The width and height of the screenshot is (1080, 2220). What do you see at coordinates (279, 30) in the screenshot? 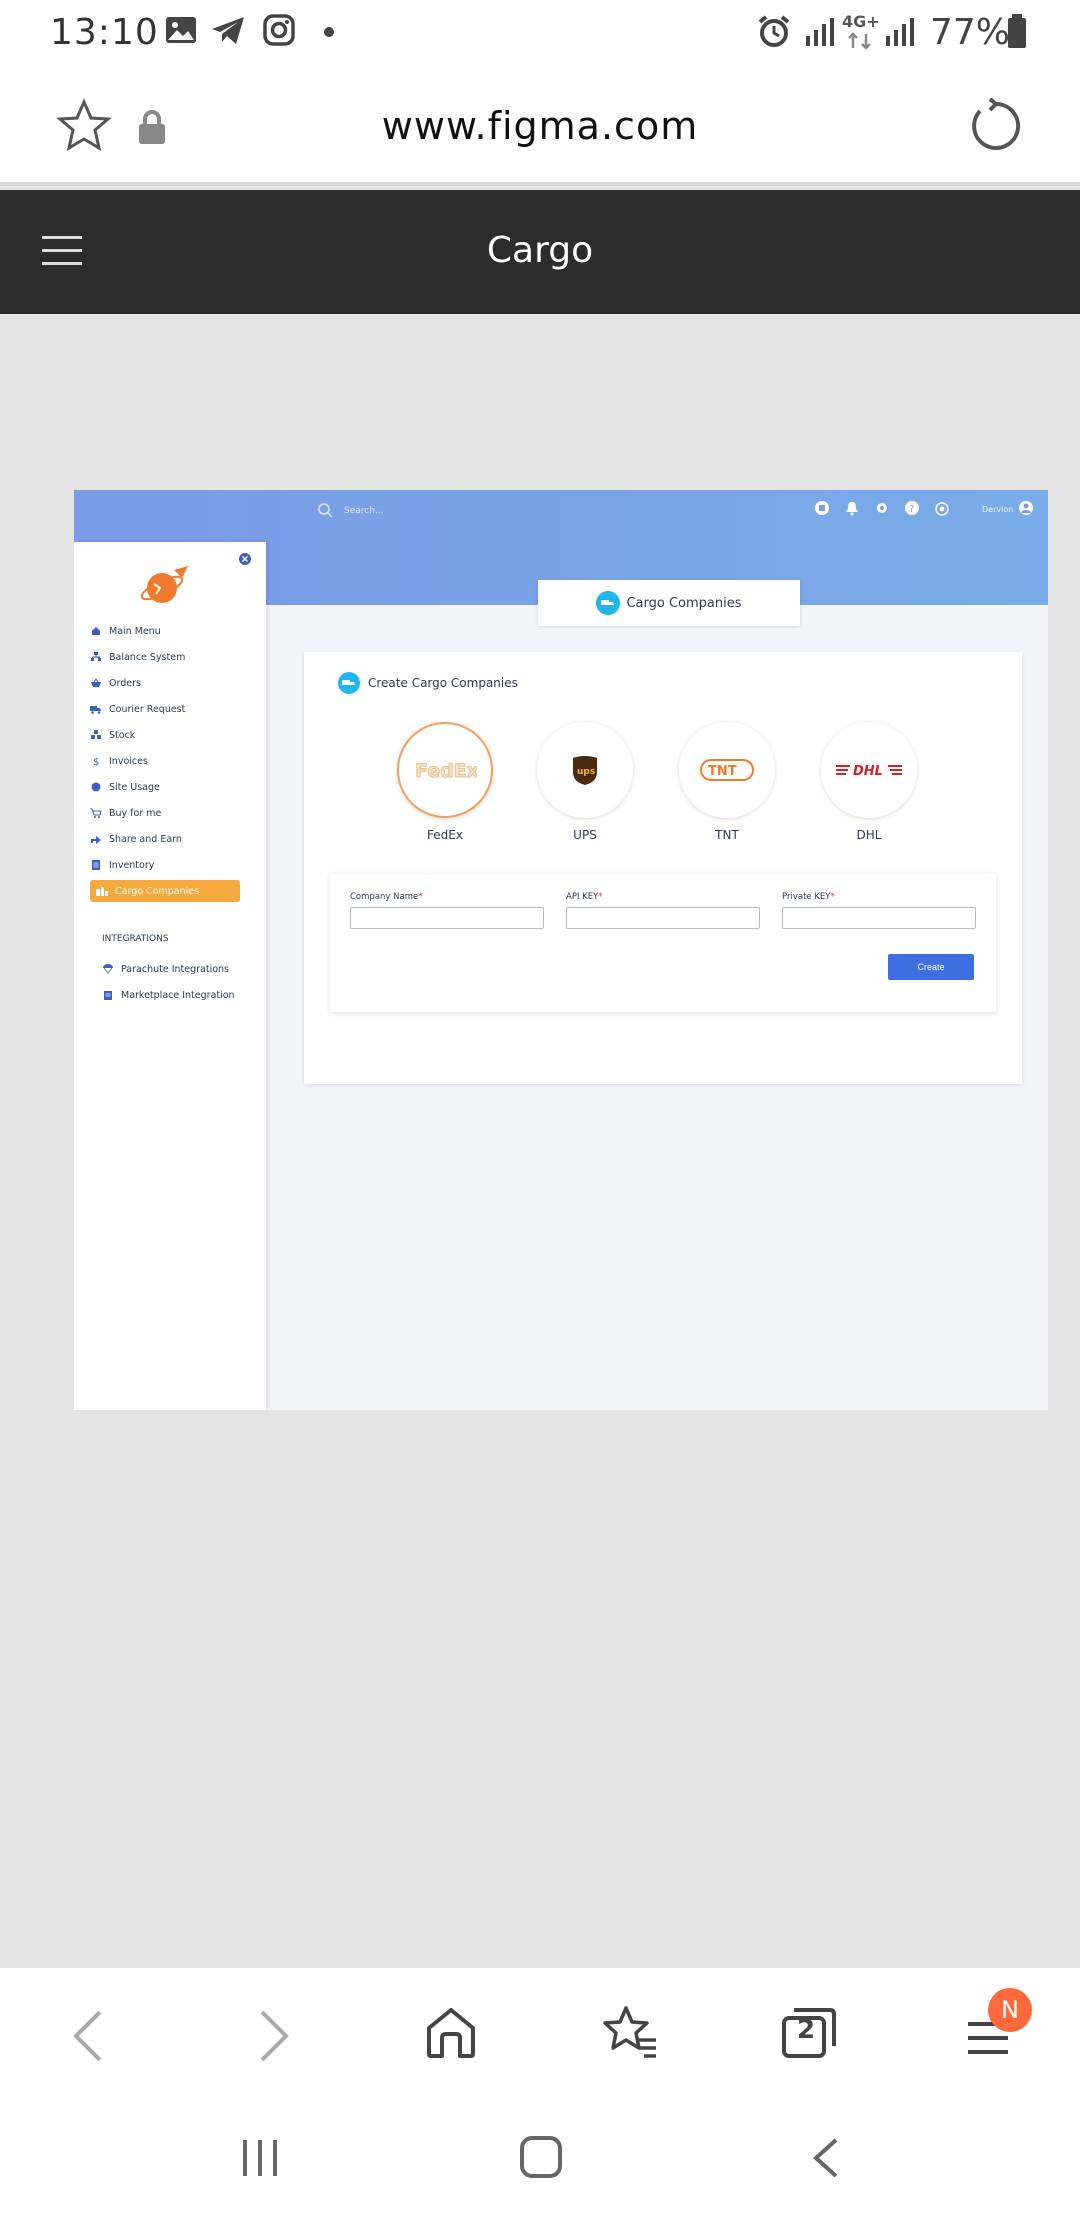
I see `instagram-icon` at bounding box center [279, 30].